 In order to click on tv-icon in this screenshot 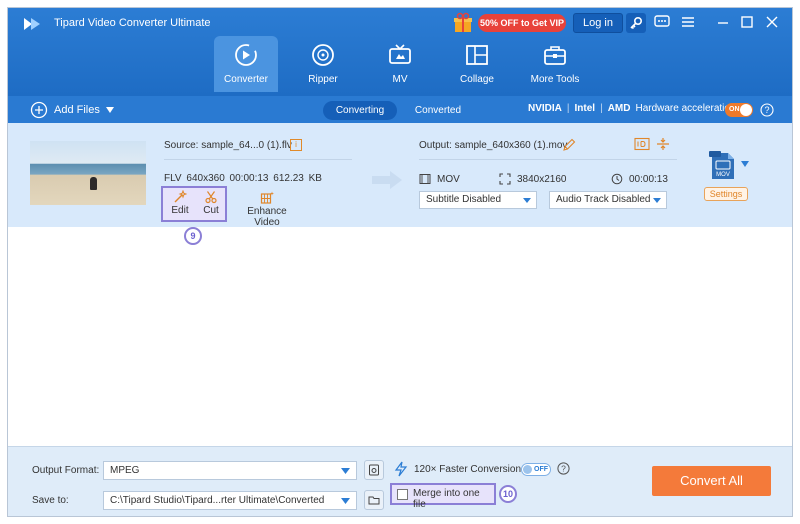, I will do `click(400, 54)`.